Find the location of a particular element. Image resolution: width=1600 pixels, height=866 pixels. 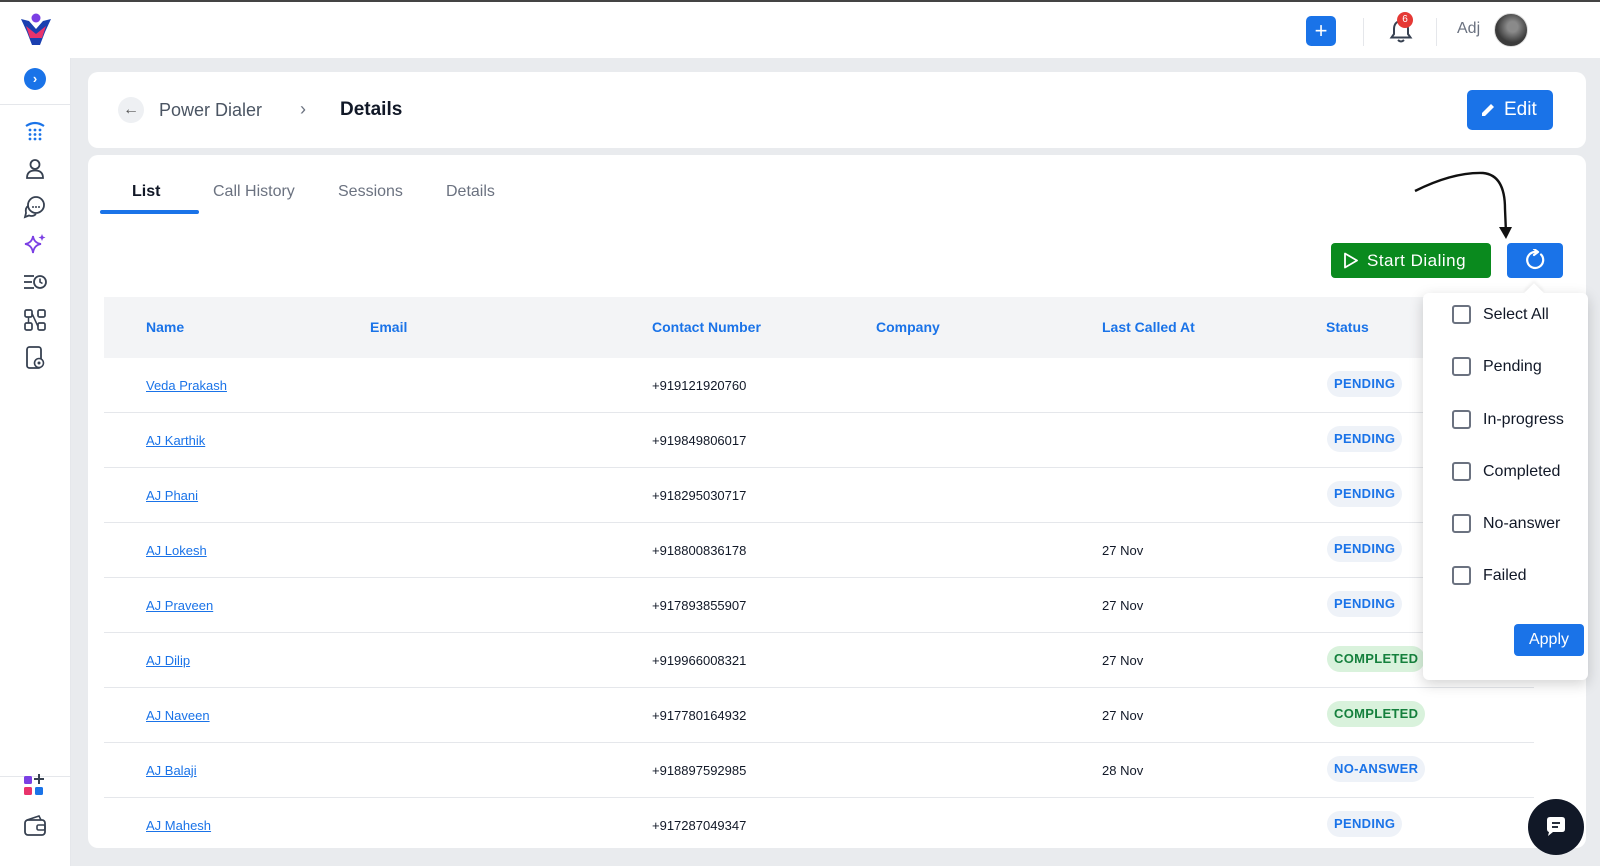

chat-icon is located at coordinates (35, 207).